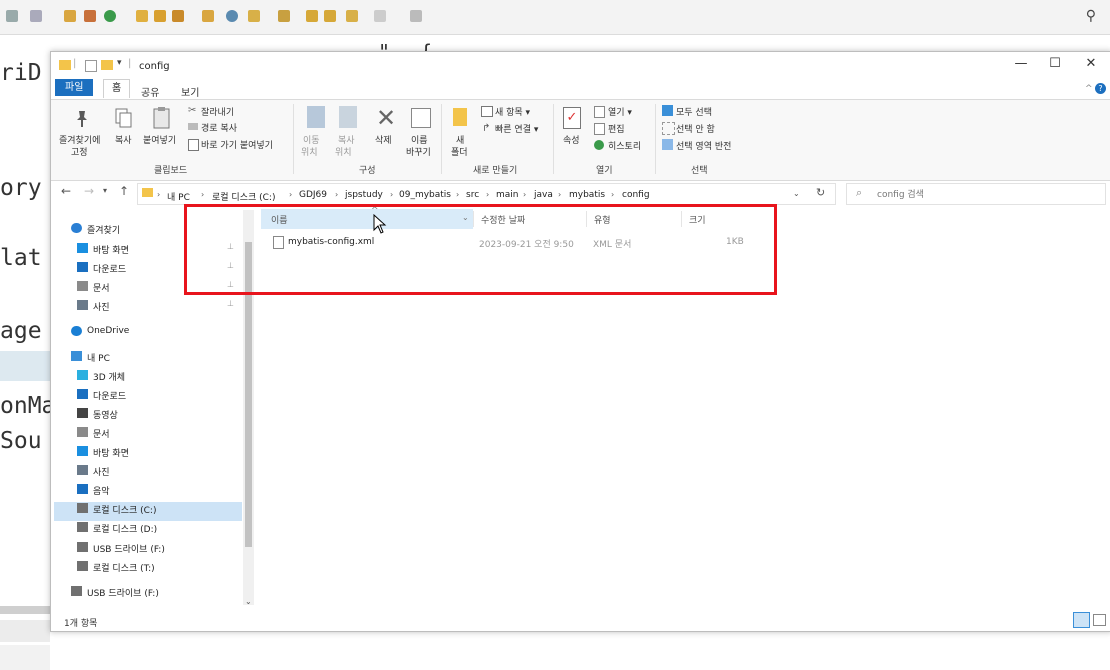 Image resolution: width=1110 pixels, height=670 pixels. Describe the element at coordinates (219, 127) in the screenshot. I see `copy-path-button: 경로 복사` at that location.